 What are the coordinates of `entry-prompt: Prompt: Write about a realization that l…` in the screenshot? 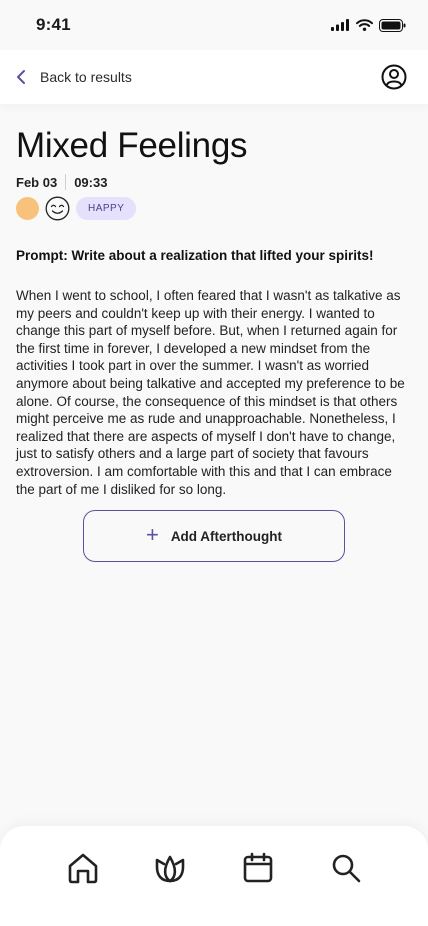 It's located at (195, 255).